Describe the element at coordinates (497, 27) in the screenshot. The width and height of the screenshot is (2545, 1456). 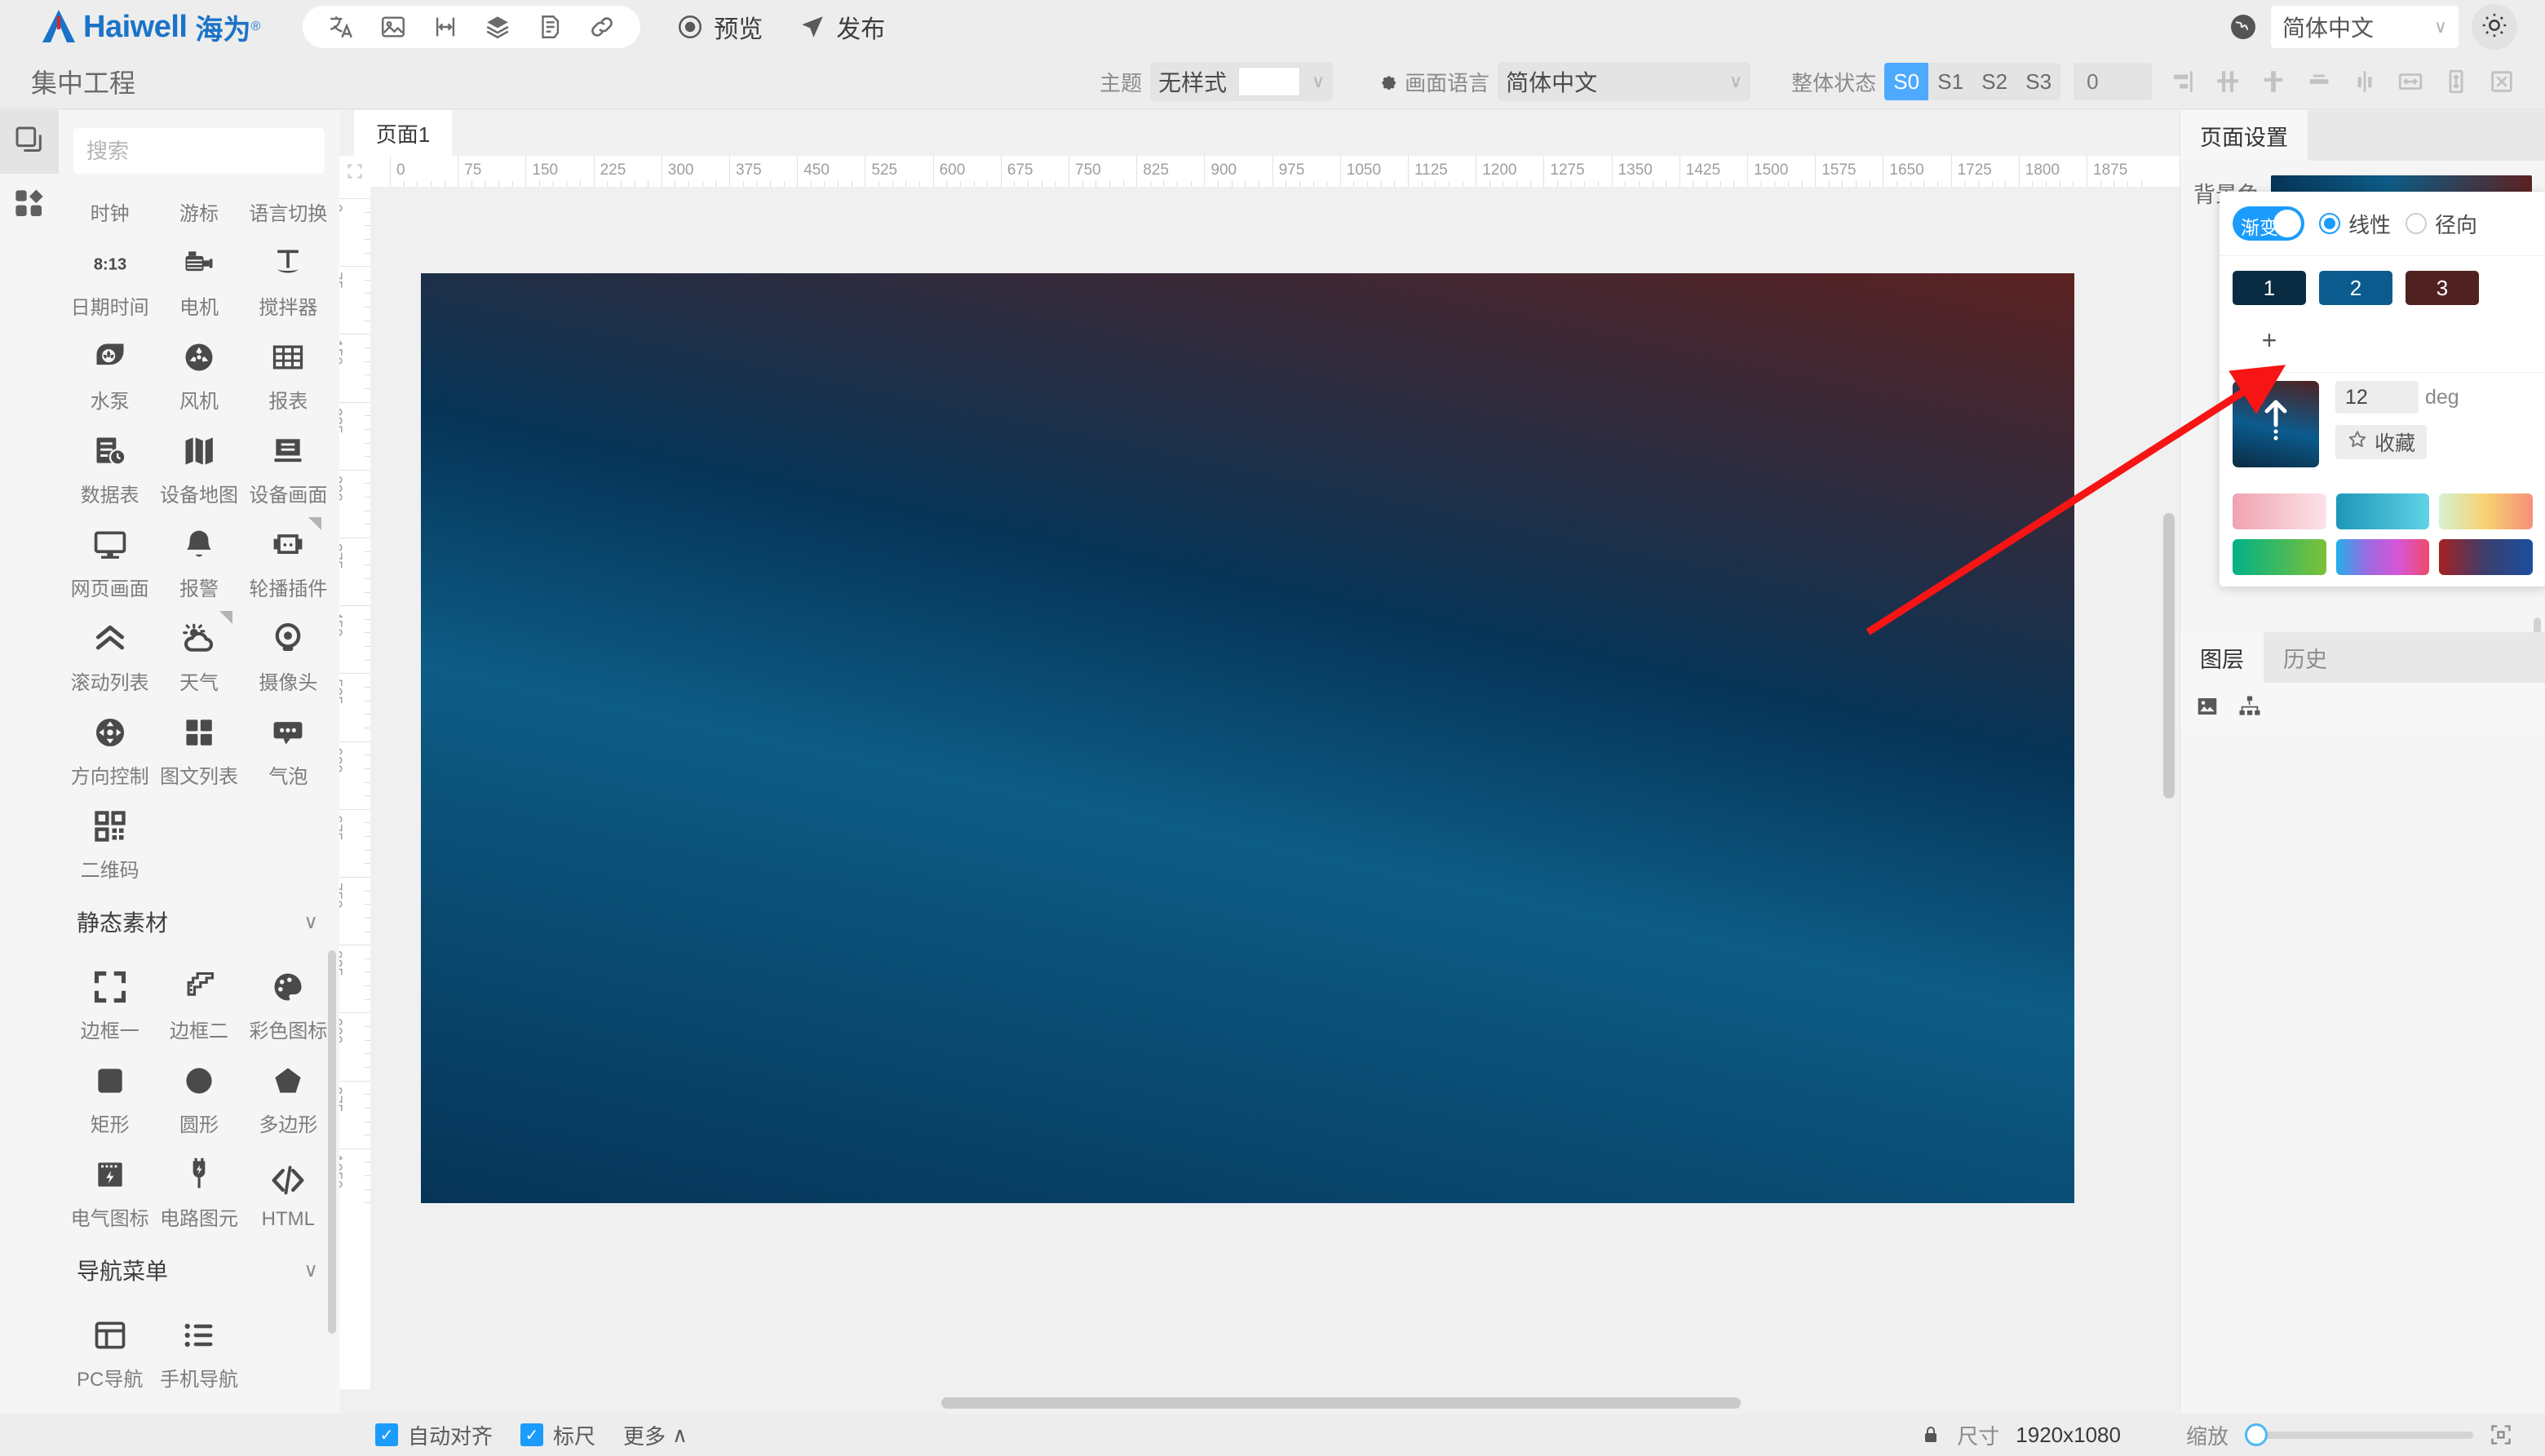
I see `layers-icon` at that location.